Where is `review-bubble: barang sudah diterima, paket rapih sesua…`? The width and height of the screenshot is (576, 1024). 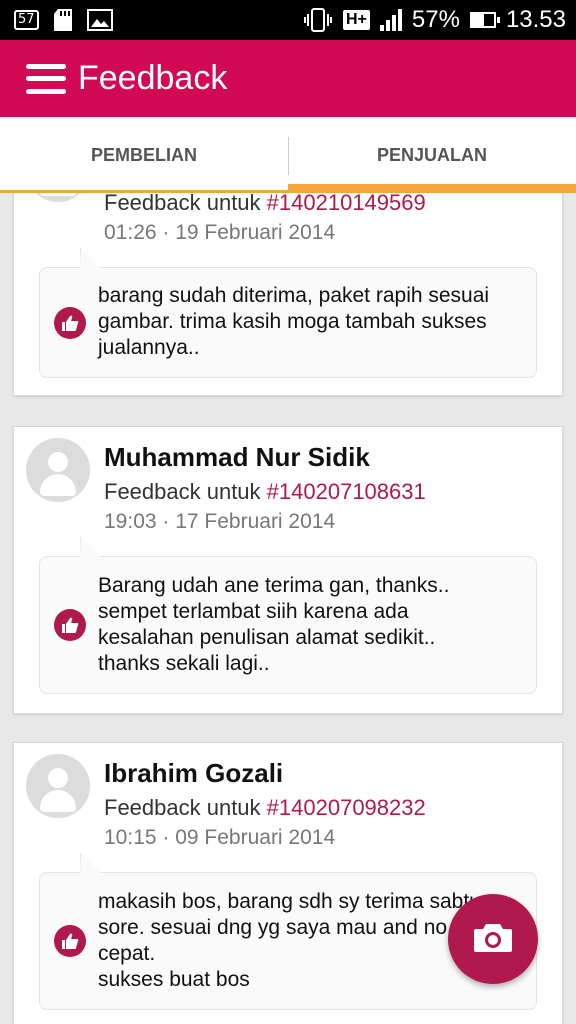 review-bubble: barang sudah diterima, paket rapih sesua… is located at coordinates (288, 313).